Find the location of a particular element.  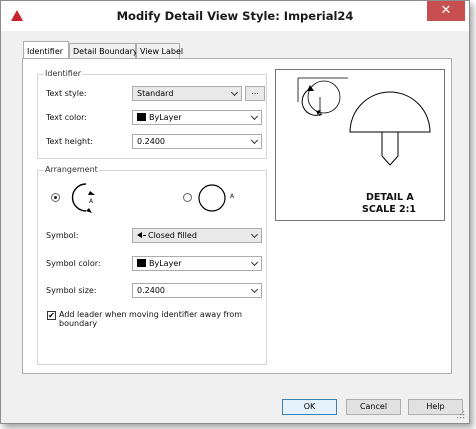

ok-button: OK is located at coordinates (309, 407).